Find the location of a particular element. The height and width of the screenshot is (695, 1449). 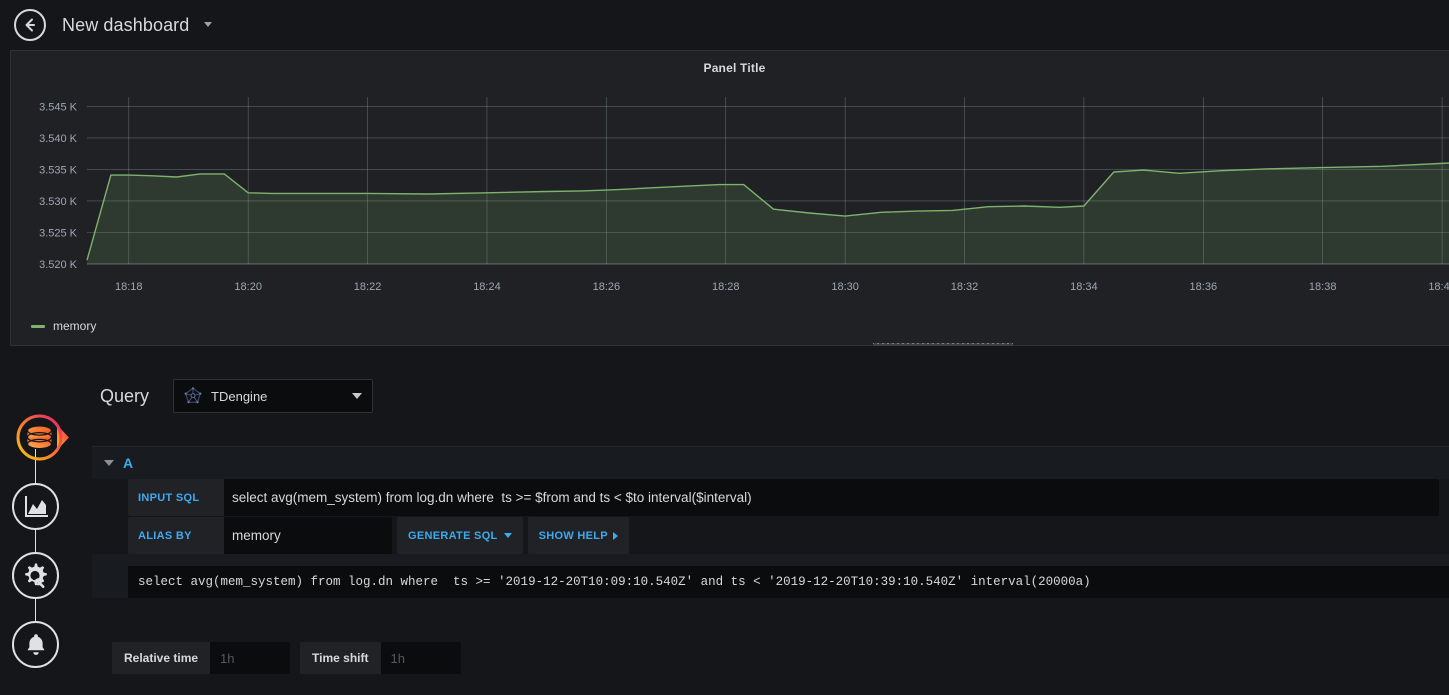

sidebar-item-visualization is located at coordinates (35, 506).